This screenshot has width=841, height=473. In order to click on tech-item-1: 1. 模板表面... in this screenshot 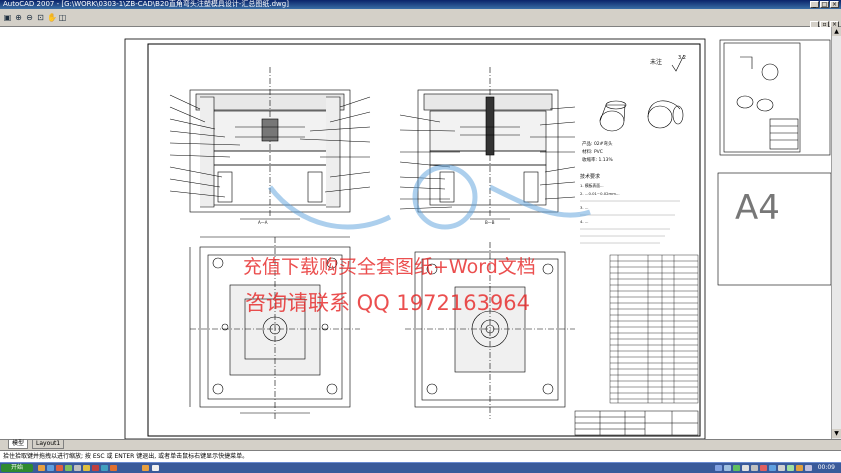, I will do `click(592, 185)`.